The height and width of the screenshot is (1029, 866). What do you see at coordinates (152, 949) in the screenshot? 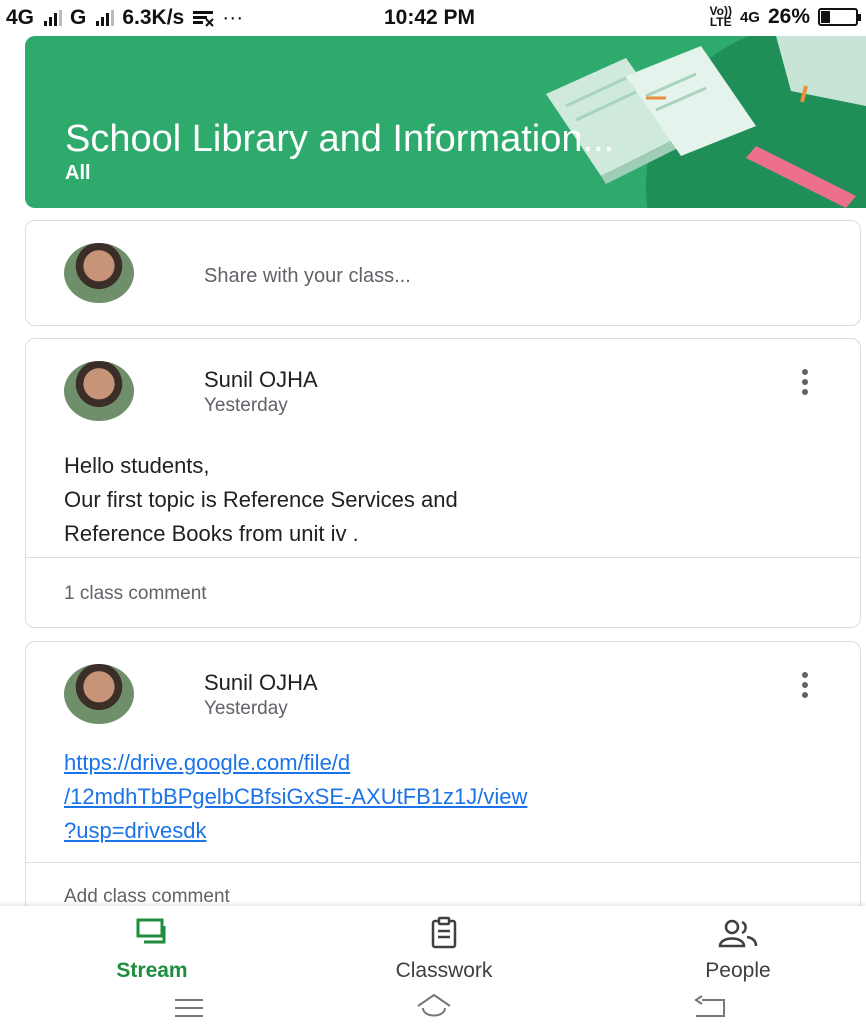
I see `tab-stream: Stream` at bounding box center [152, 949].